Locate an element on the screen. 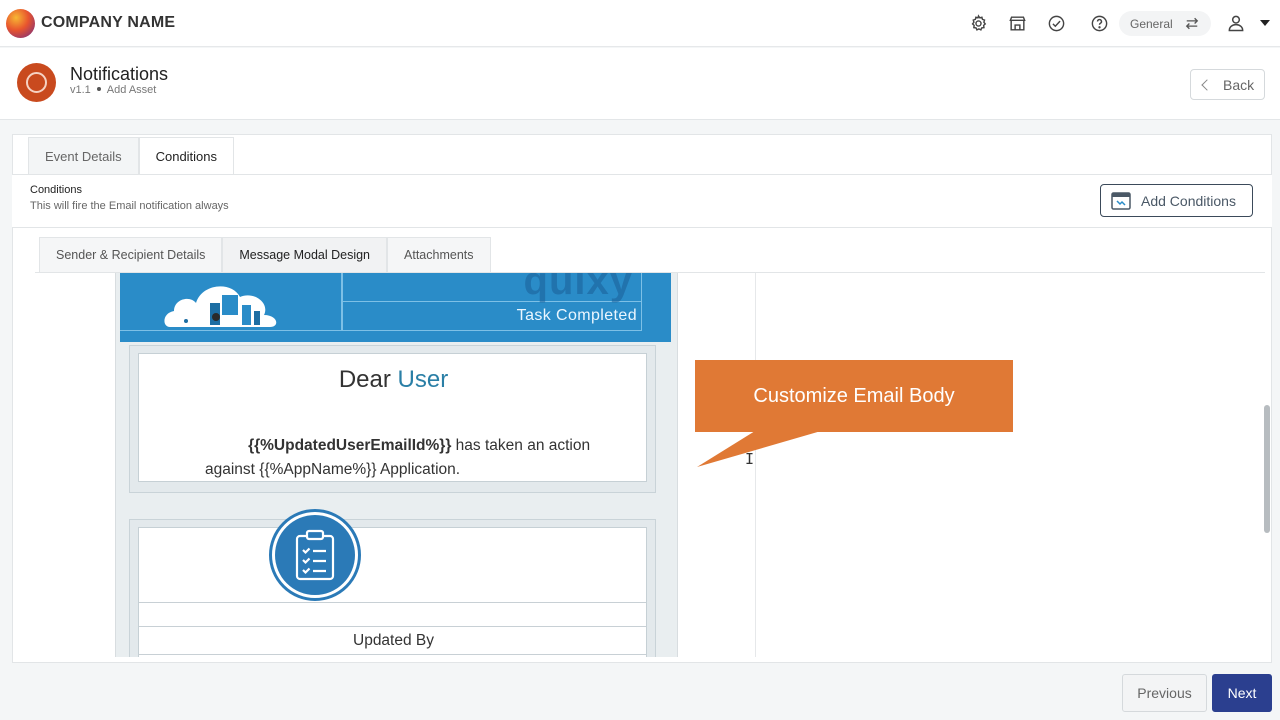 This screenshot has width=1280, height=720. page-header: Notifications v1.1 Add Asset Back is located at coordinates (640, 84).